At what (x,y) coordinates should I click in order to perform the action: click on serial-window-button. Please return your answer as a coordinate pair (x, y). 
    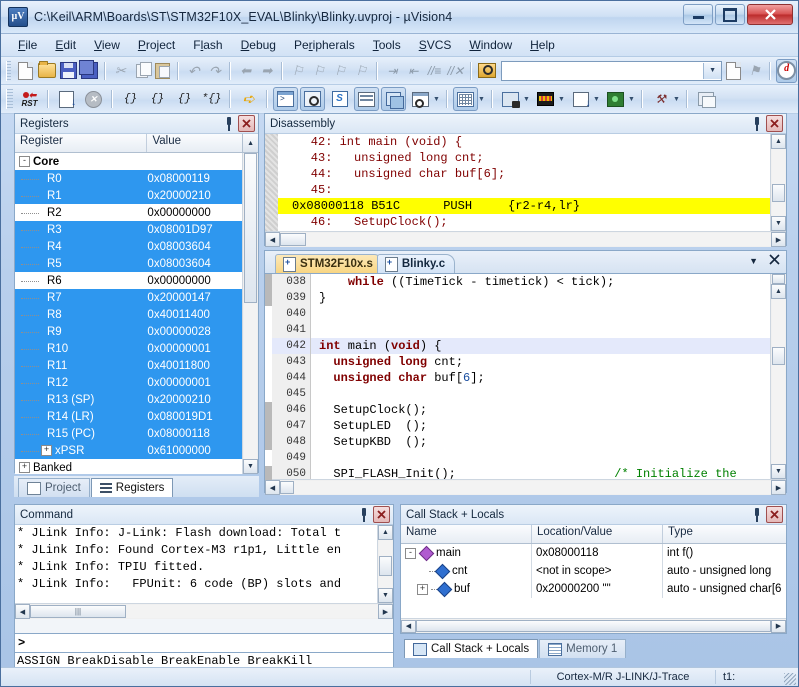
    Looking at the image, I should click on (510, 99).